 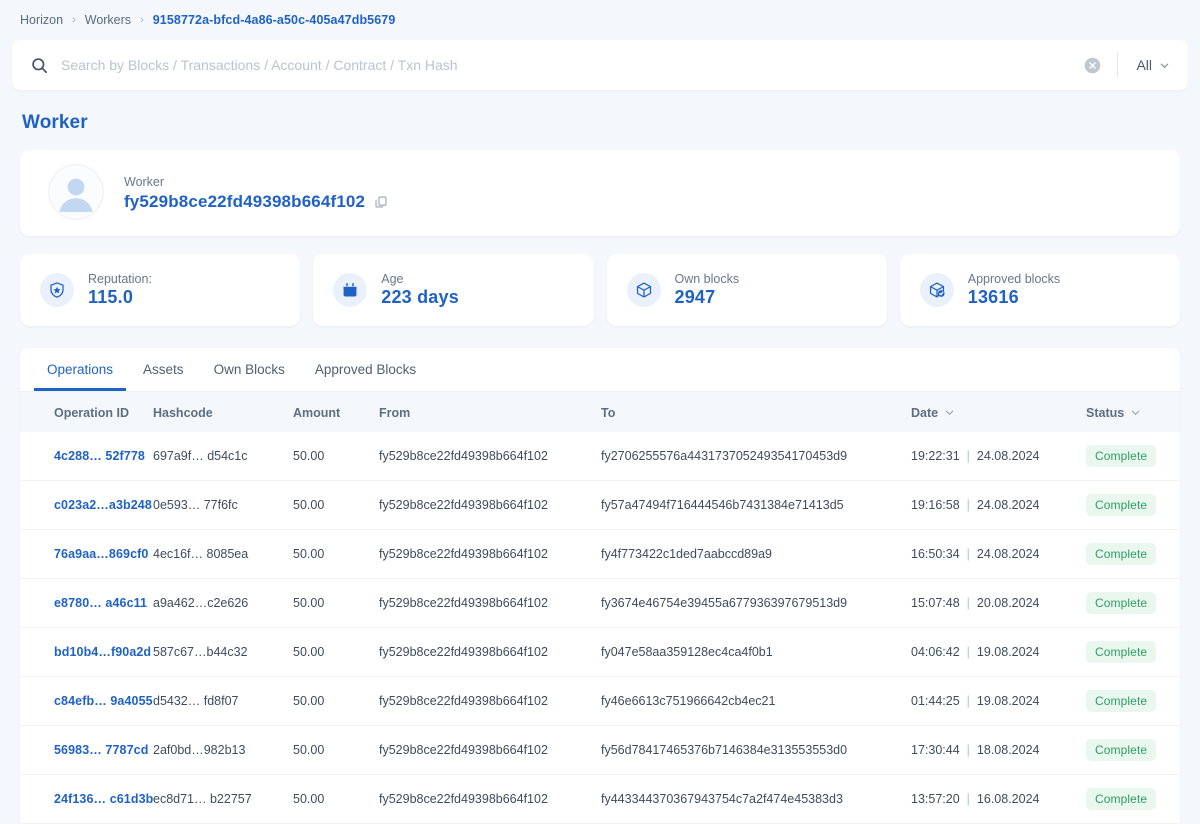 I want to click on tab-approved-blocks: Approved Blocks, so click(x=365, y=369).